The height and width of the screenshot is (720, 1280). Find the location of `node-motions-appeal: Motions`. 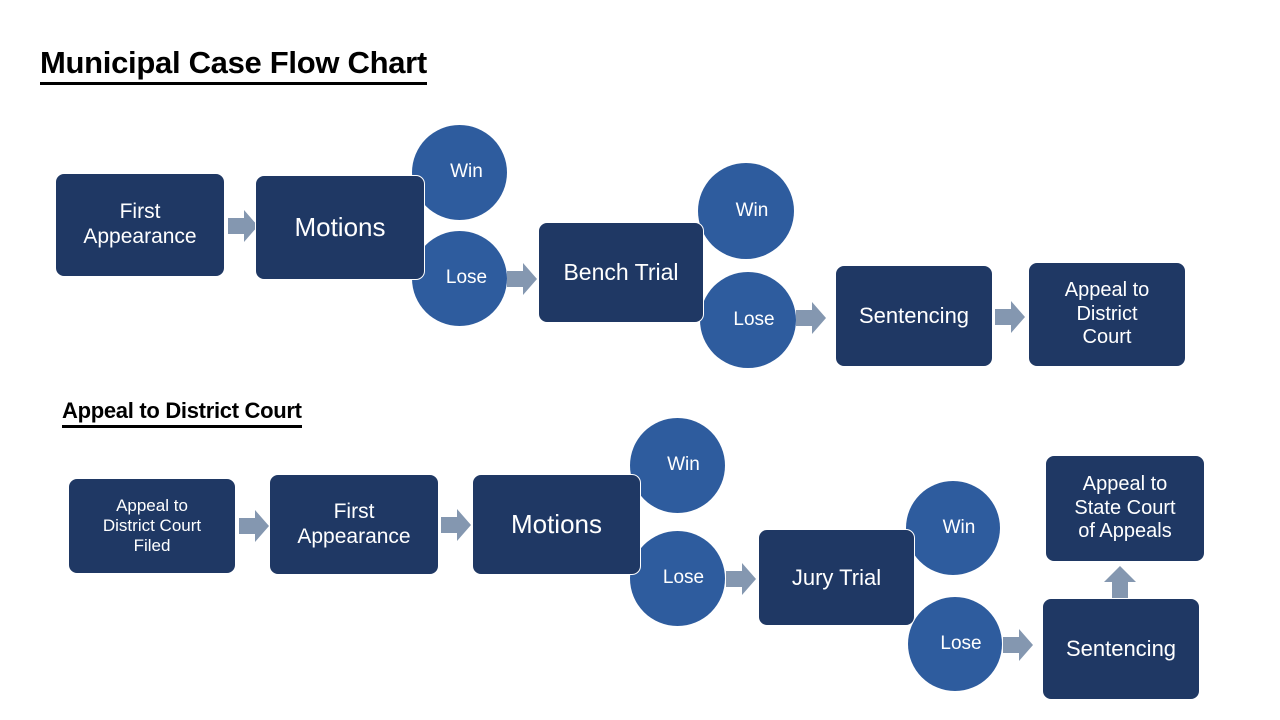

node-motions-appeal: Motions is located at coordinates (556, 524).